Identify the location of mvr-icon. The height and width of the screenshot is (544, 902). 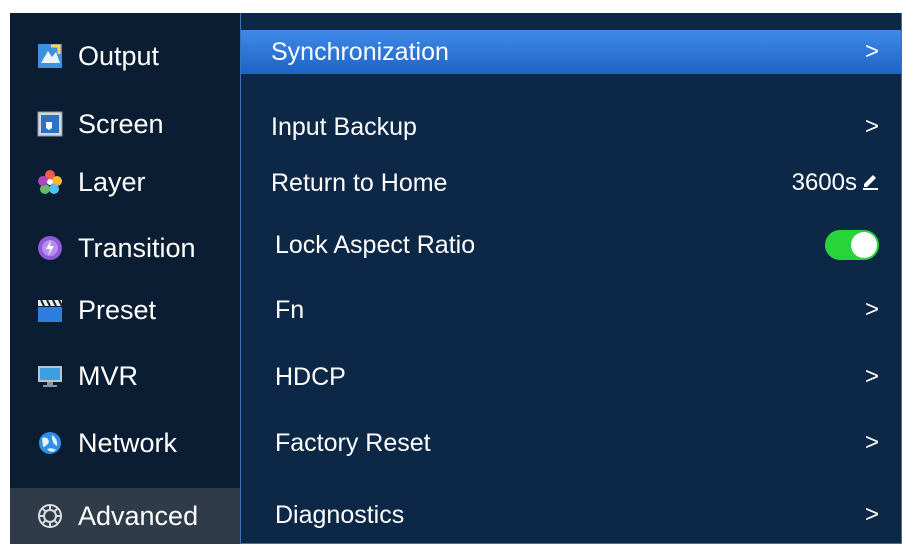
(50, 376).